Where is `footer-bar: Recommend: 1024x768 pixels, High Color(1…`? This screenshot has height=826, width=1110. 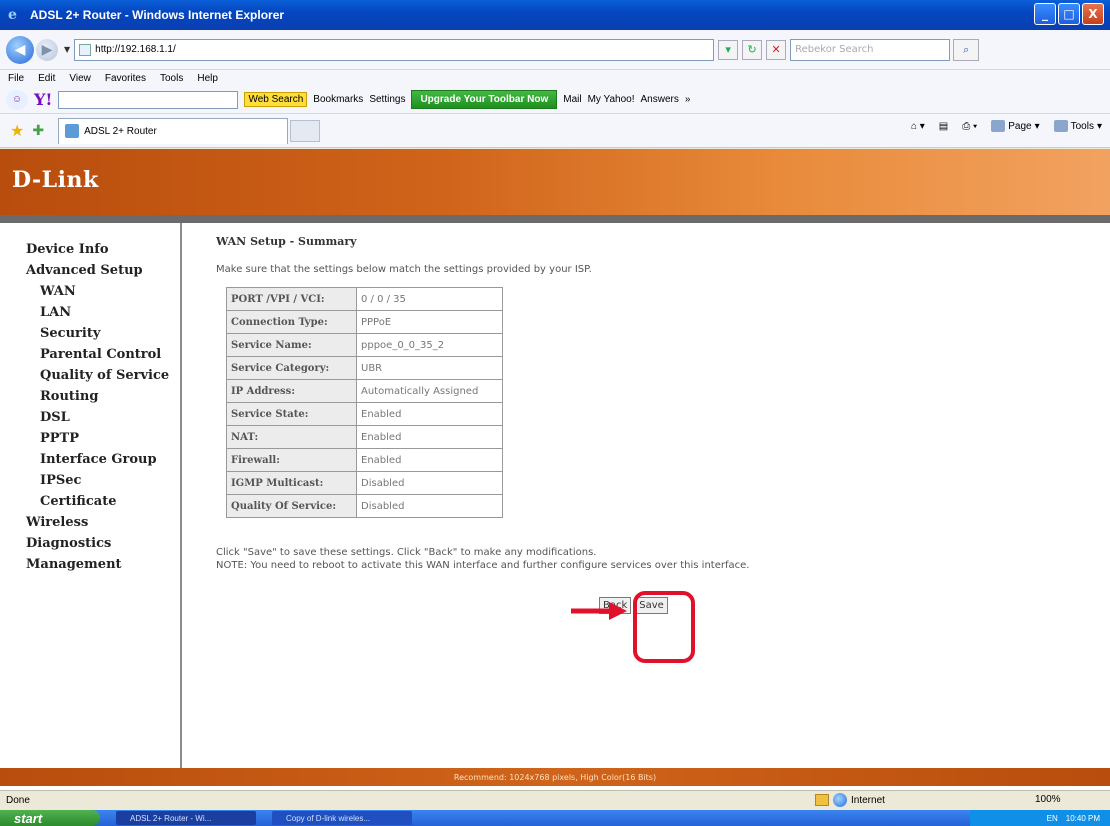
footer-bar: Recommend: 1024x768 pixels, High Color(1… is located at coordinates (555, 777).